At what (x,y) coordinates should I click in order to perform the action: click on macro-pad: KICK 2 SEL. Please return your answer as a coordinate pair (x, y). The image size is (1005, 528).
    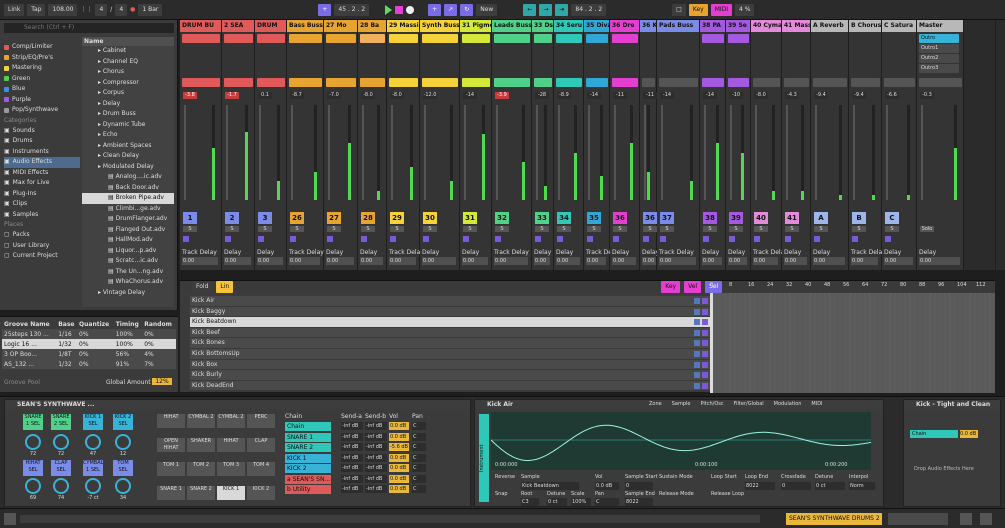
    Looking at the image, I should click on (123, 422).